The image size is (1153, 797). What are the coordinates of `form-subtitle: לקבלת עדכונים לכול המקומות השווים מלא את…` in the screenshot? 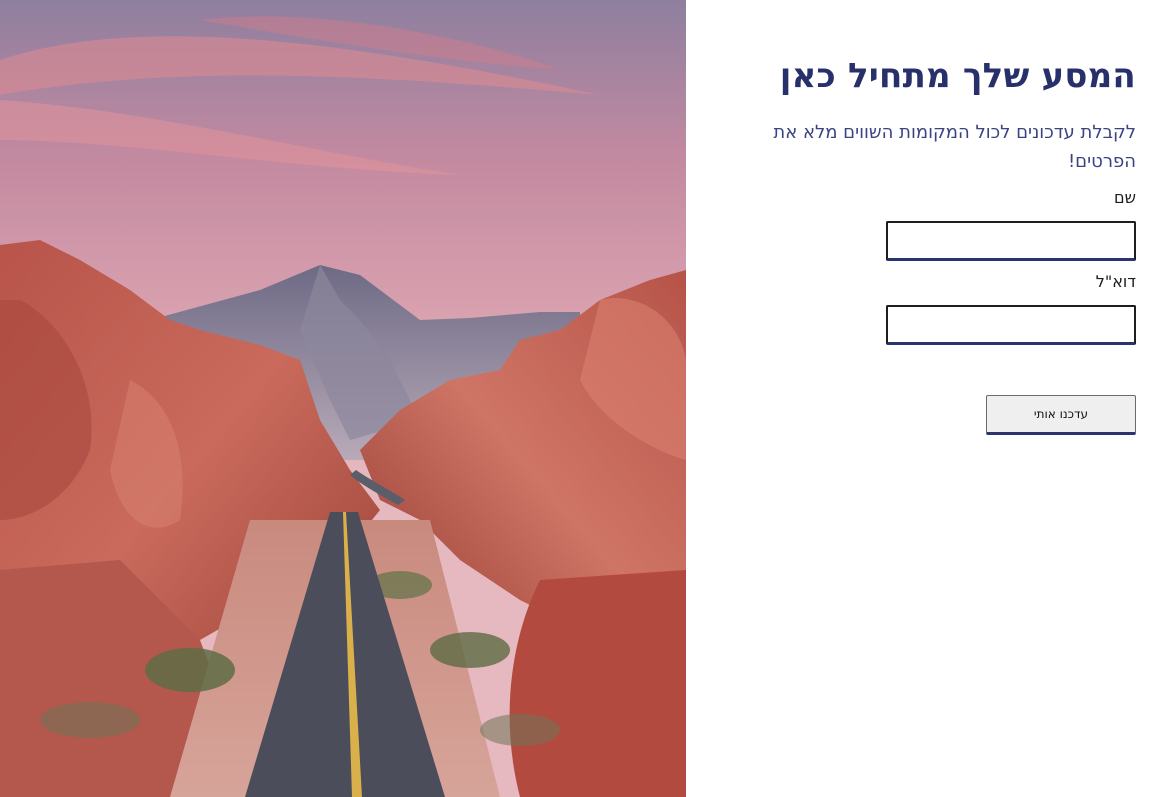 It's located at (954, 147).